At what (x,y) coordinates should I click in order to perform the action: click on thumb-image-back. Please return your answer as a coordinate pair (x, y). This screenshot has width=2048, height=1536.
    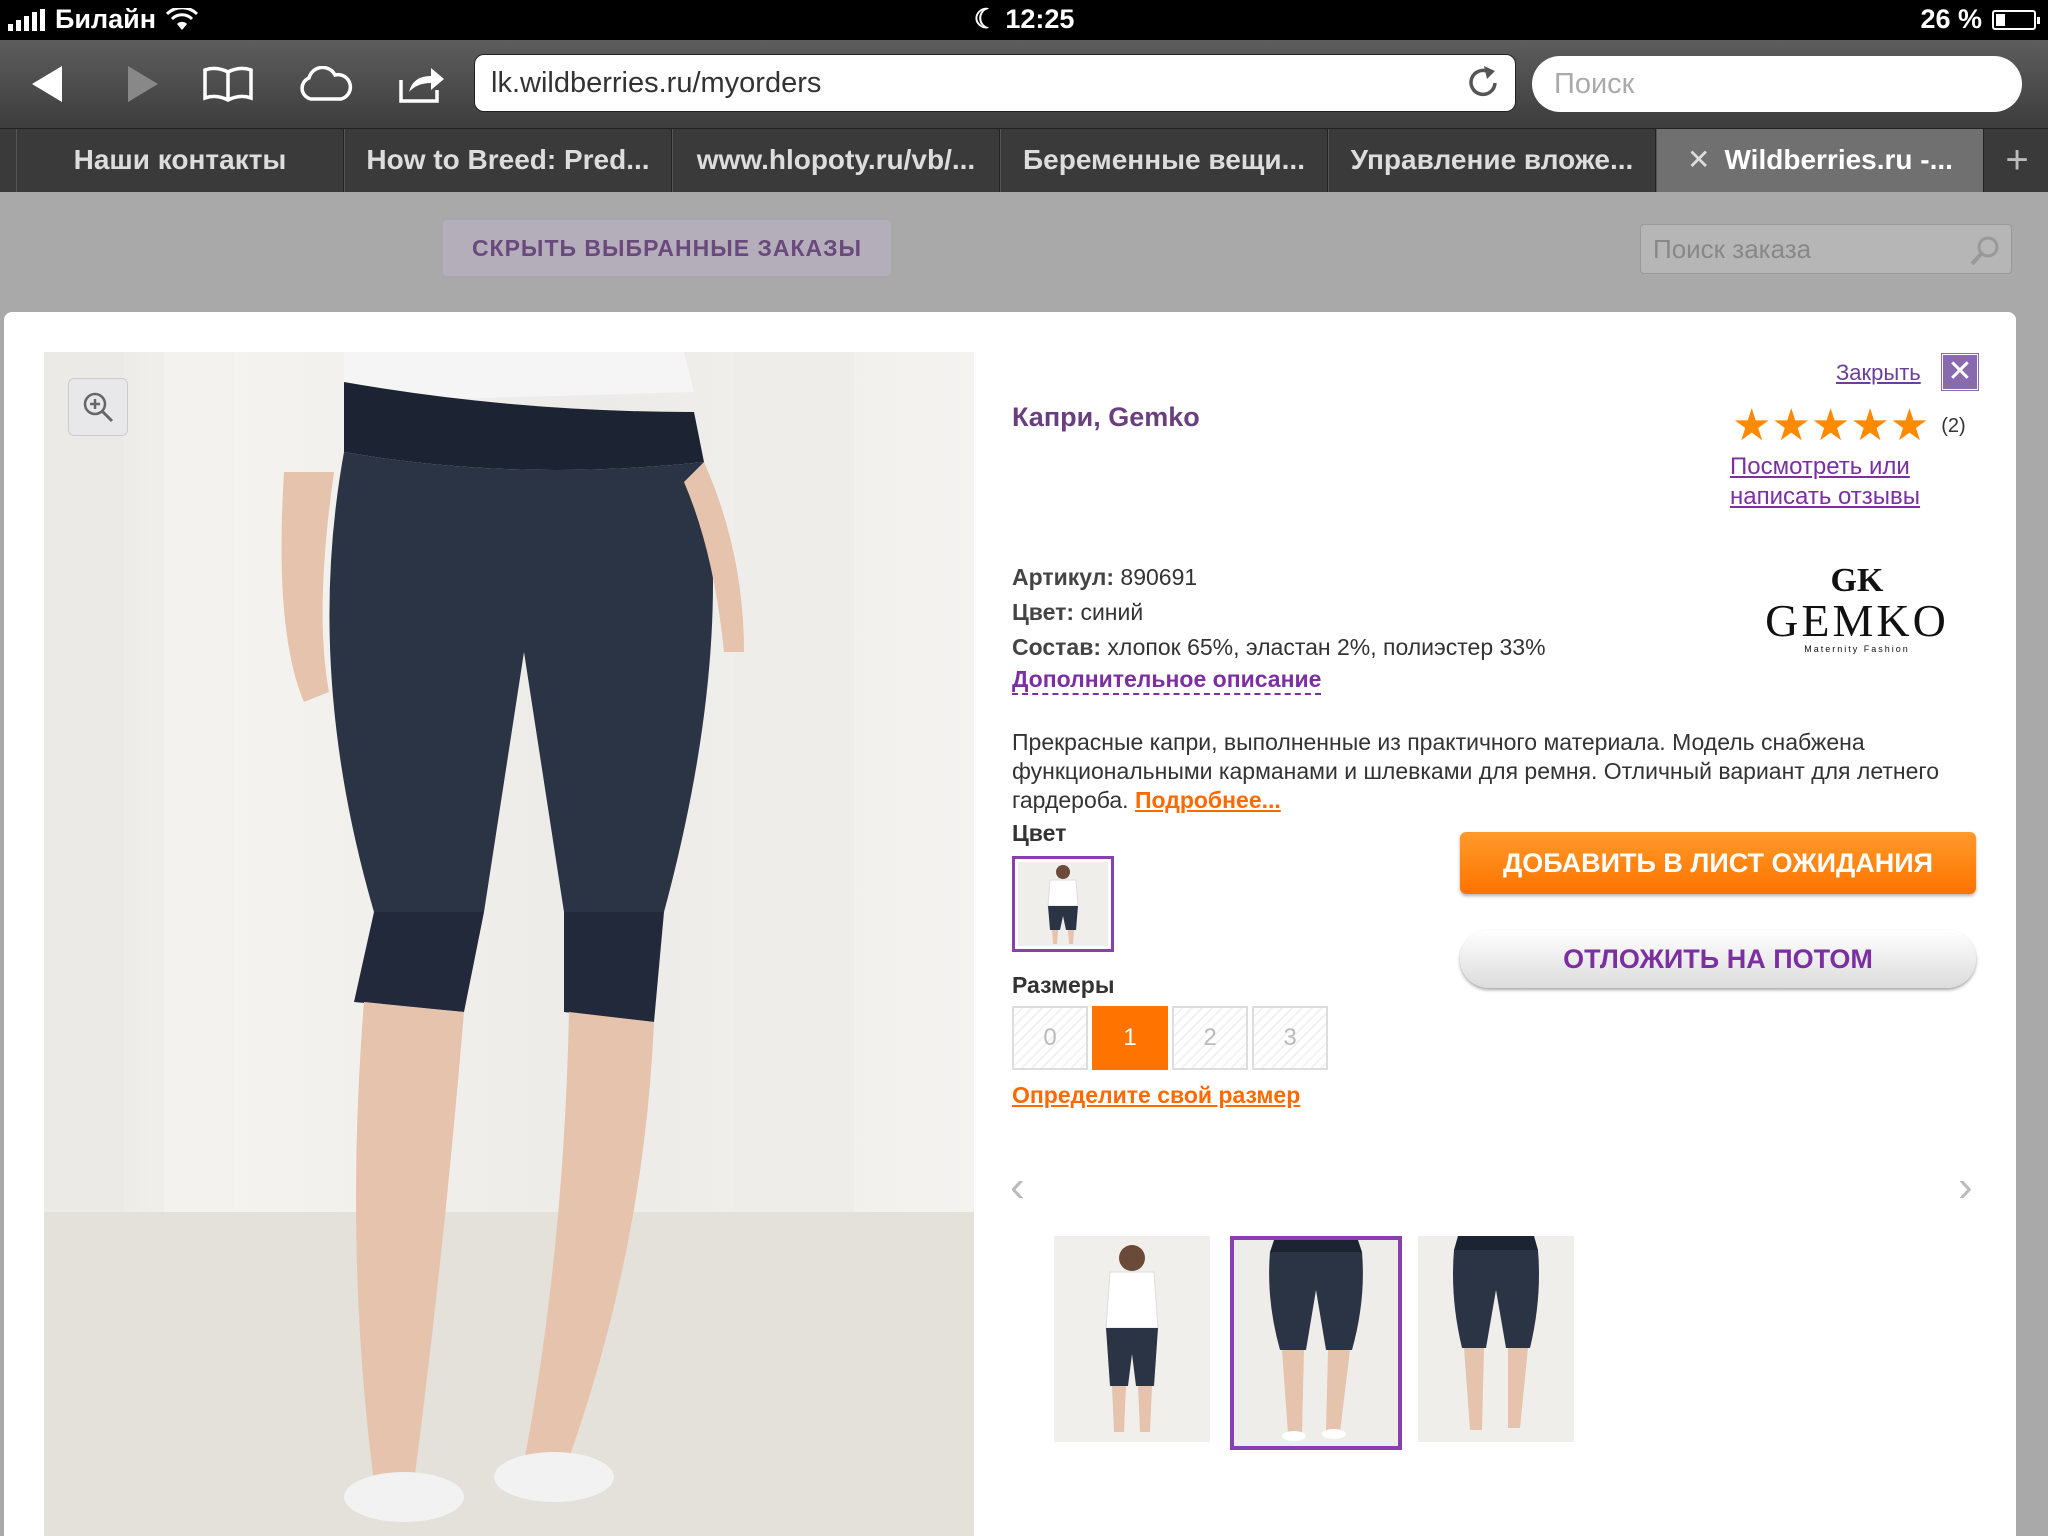
    Looking at the image, I should click on (1496, 1339).